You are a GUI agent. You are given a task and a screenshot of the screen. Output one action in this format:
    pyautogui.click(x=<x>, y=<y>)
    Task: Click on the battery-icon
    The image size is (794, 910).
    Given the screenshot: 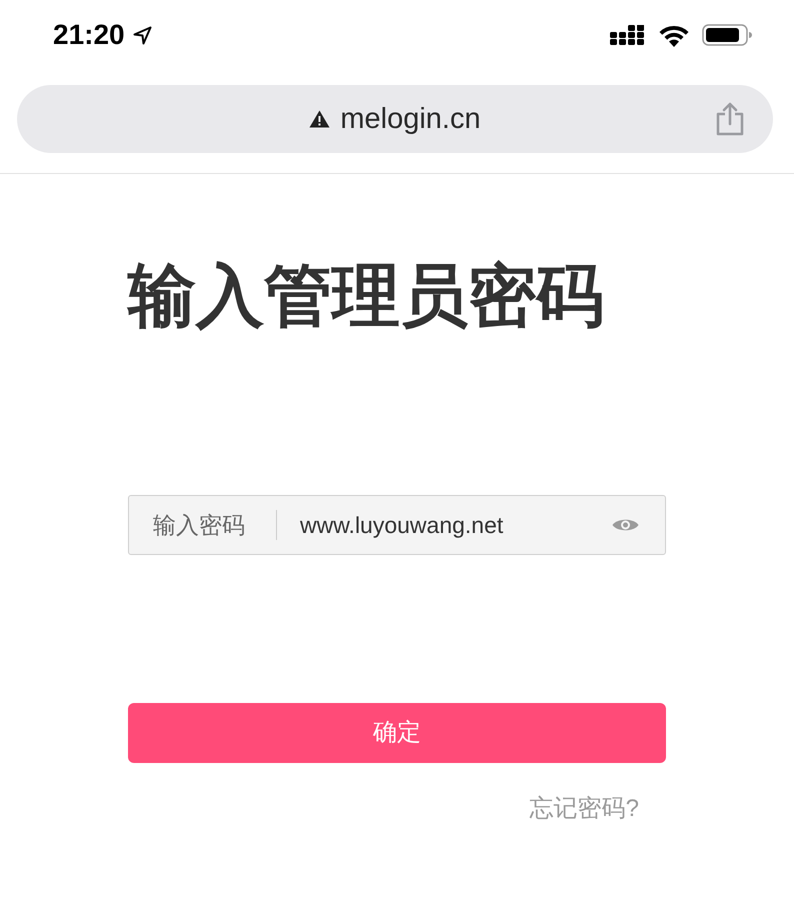 What is the action you would take?
    pyautogui.click(x=727, y=35)
    